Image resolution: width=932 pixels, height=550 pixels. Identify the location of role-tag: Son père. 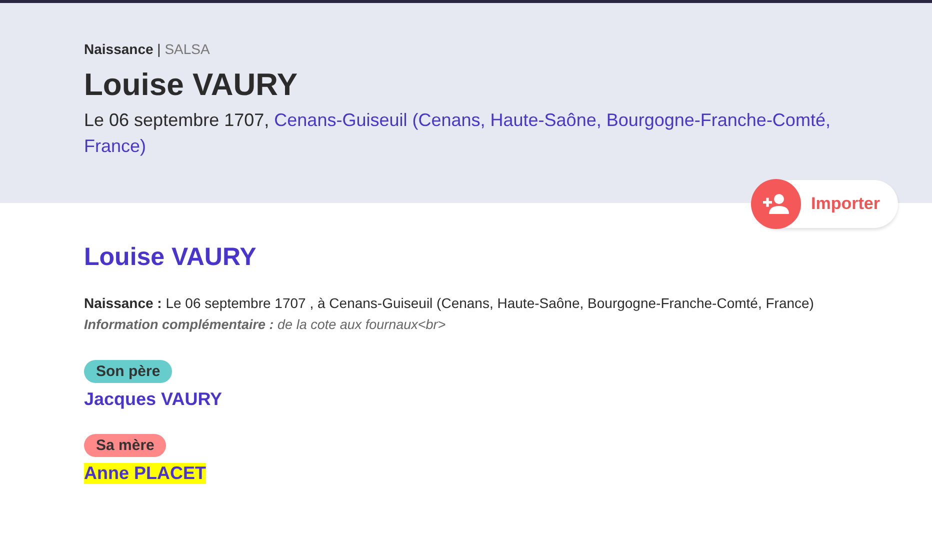
(128, 371).